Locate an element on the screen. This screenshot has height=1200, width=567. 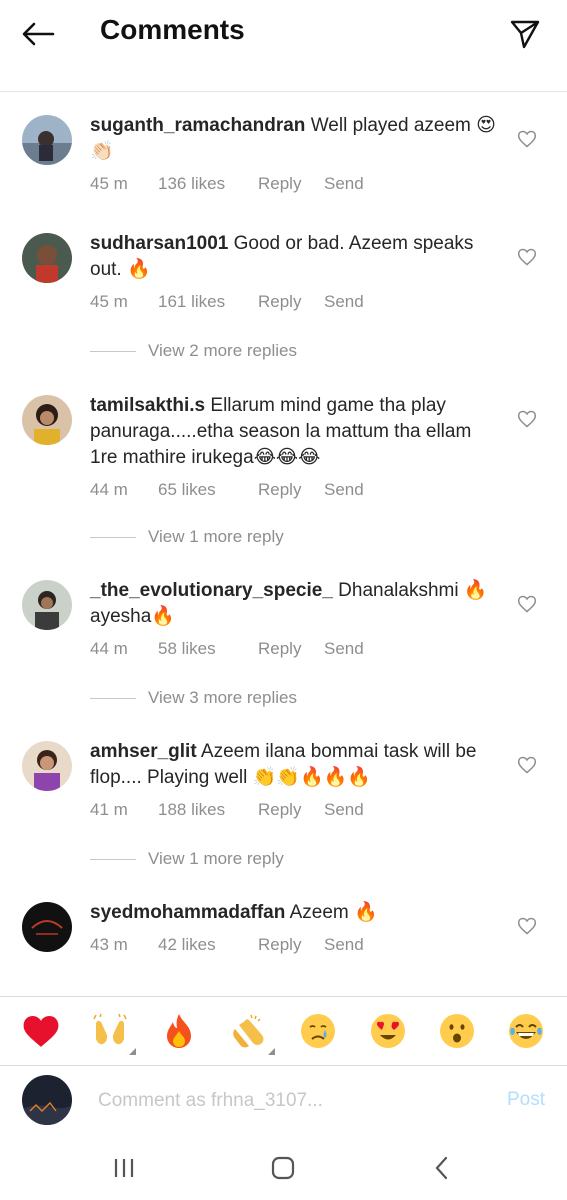
comment-meta: 44 m 58 likes Reply Send is located at coordinates (295, 649).